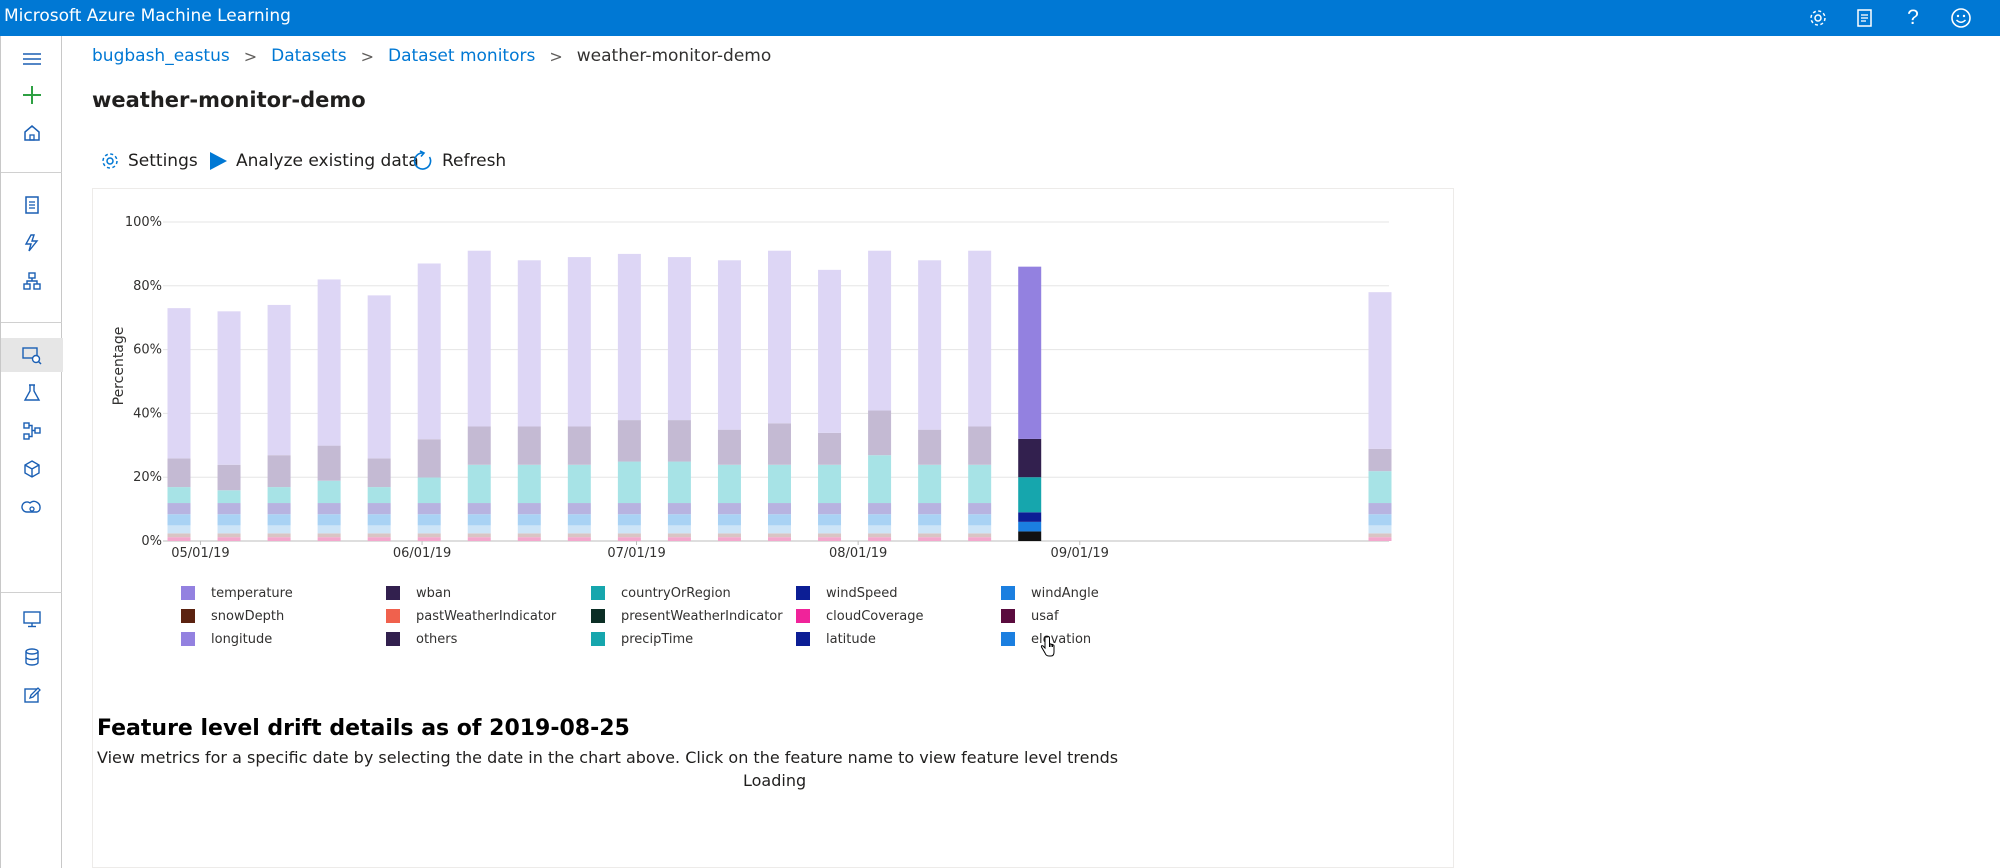 This screenshot has height=868, width=2000. I want to click on legend-item-countryOrRegion: countryOrRegion, so click(661, 593).